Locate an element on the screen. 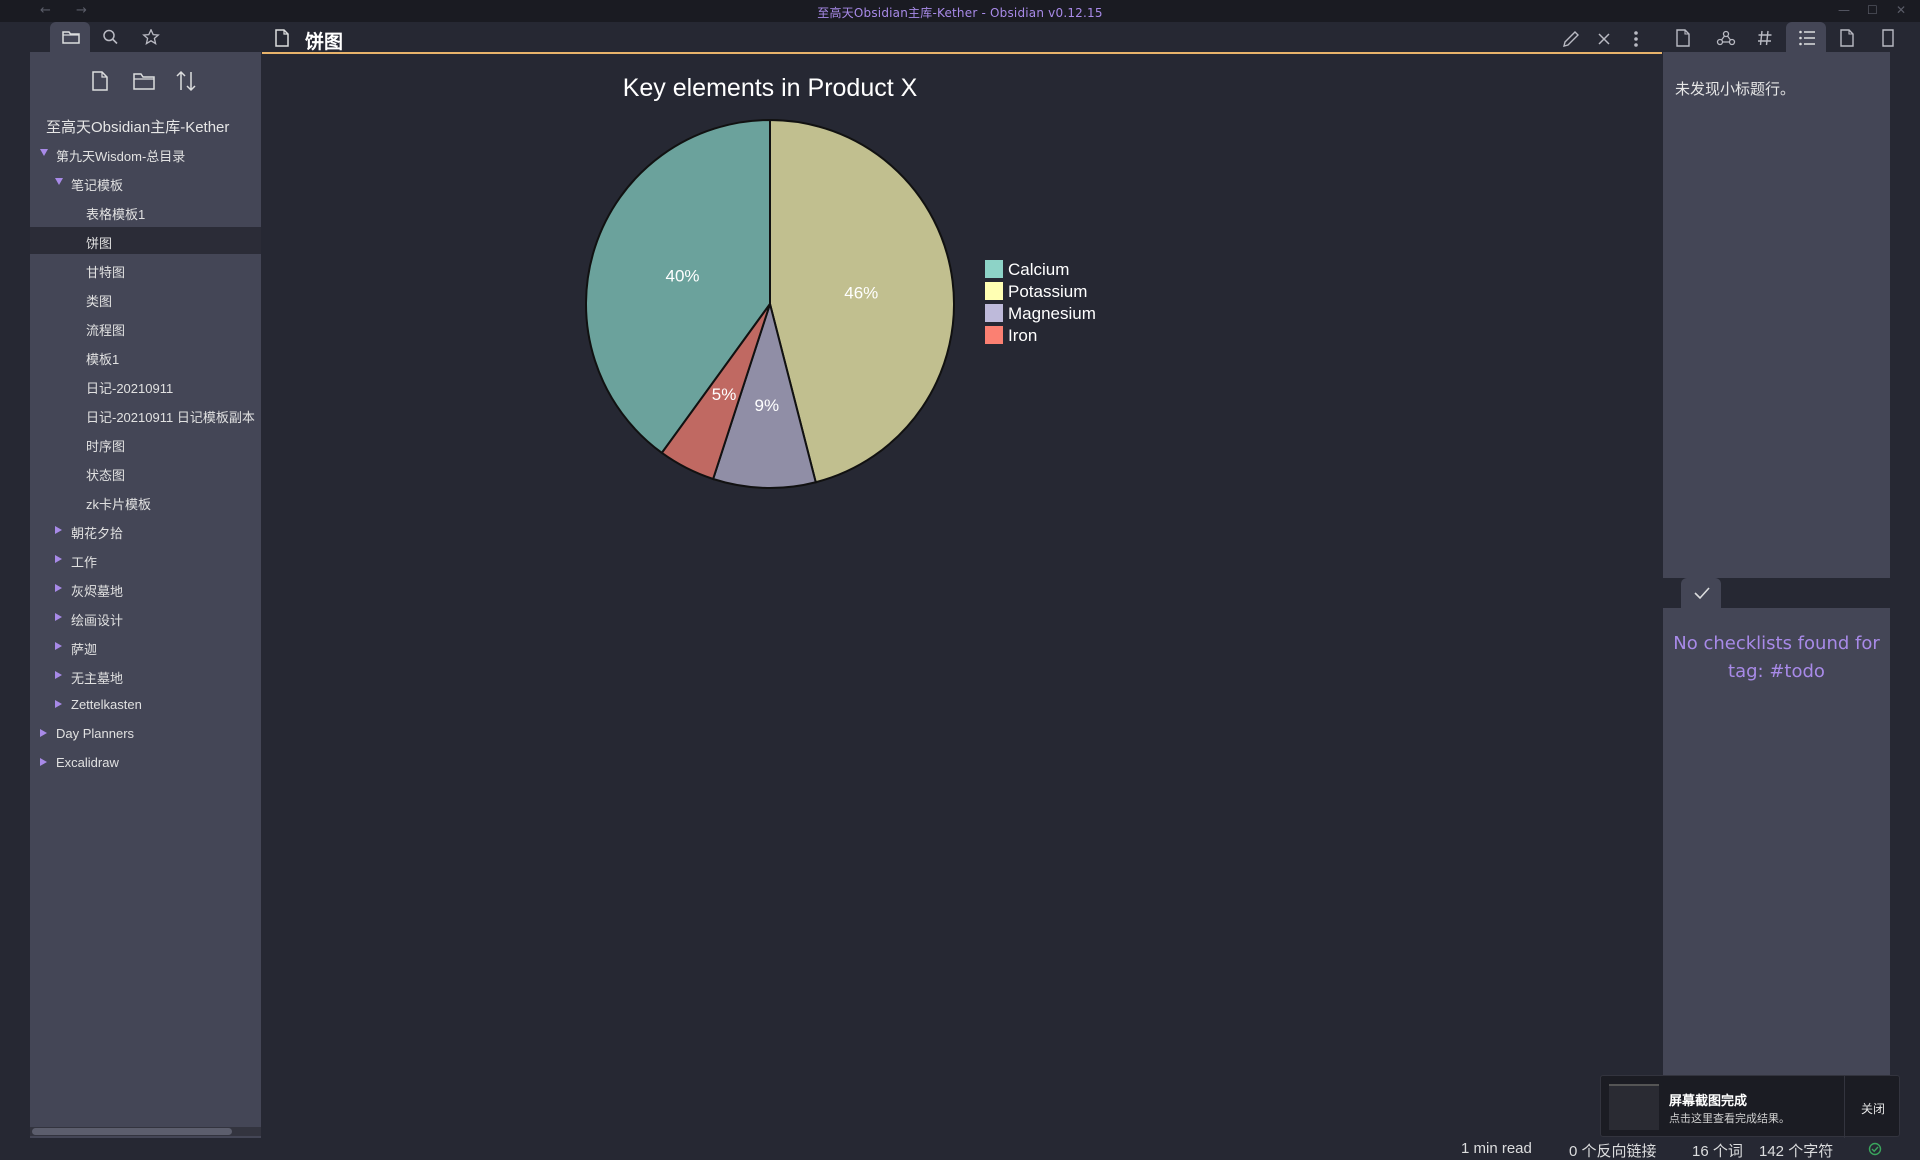 Image resolution: width=1920 pixels, height=1160 pixels. tree-file-item: 类图 is located at coordinates (145, 298).